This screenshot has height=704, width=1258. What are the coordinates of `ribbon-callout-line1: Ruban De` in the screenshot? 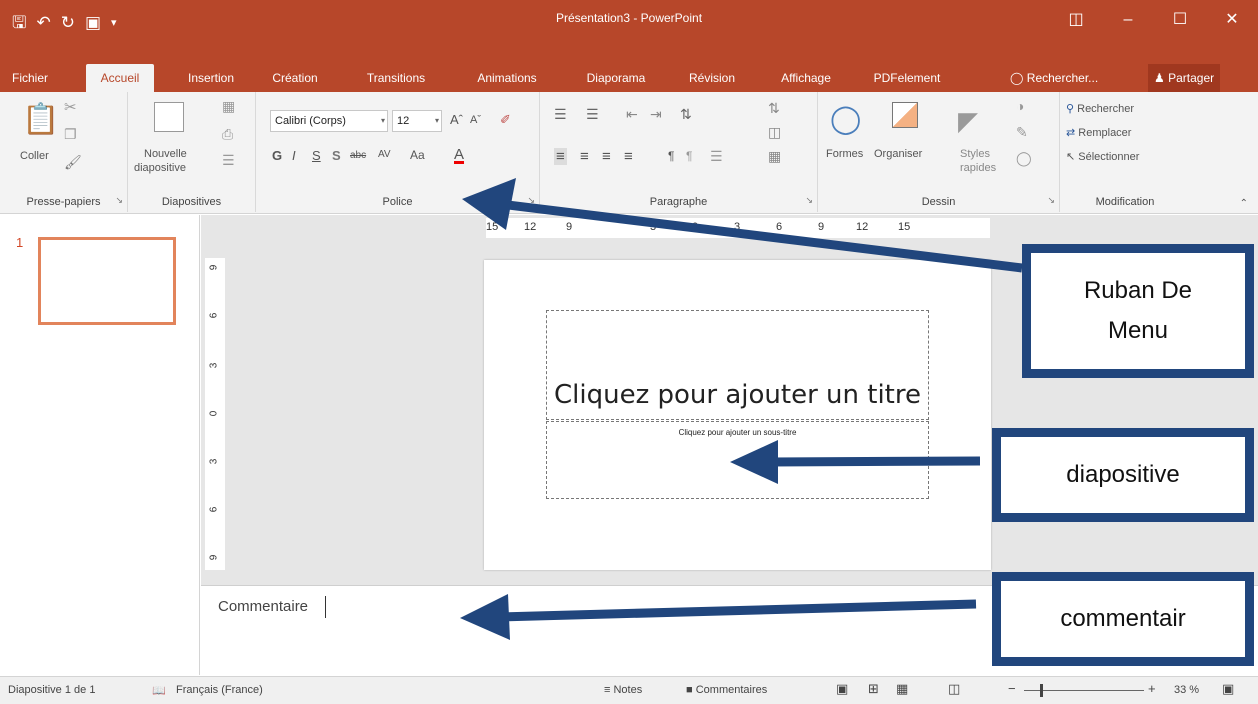 It's located at (1138, 290).